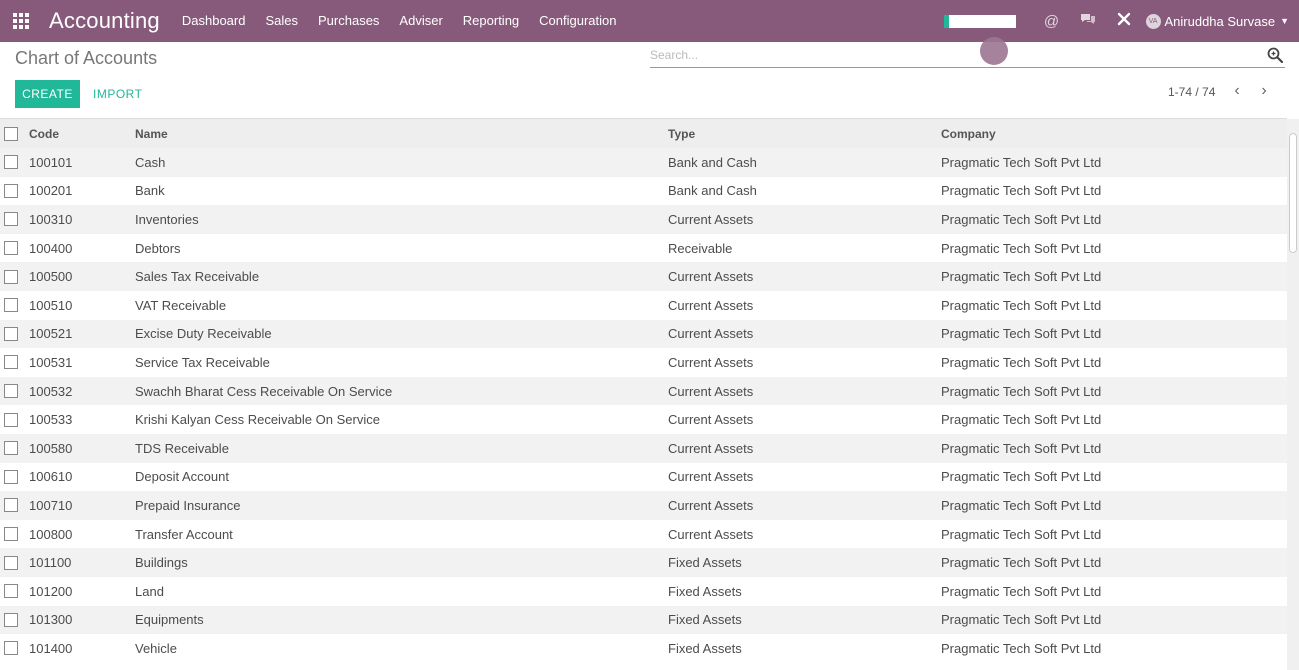 The height and width of the screenshot is (670, 1299). I want to click on cell-code: 100521, so click(82, 334).